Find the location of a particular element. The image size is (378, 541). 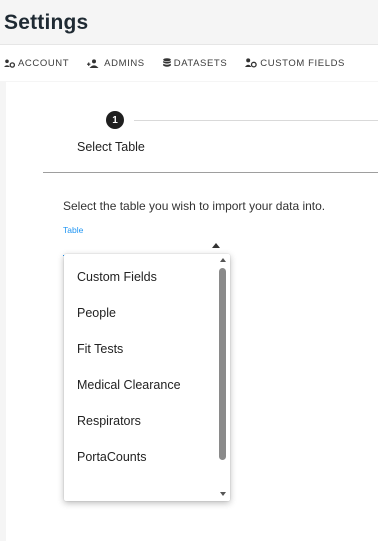

tab-datasets-label: DATASETS is located at coordinates (200, 63).